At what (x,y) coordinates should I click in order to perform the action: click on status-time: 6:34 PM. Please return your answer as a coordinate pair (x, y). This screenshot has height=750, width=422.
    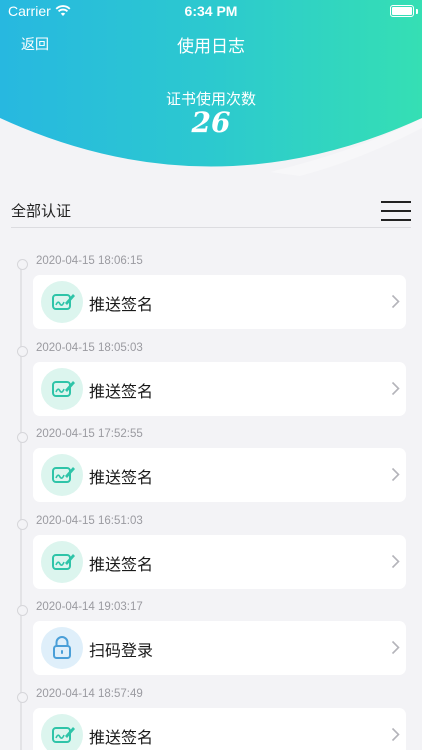
    Looking at the image, I should click on (211, 11).